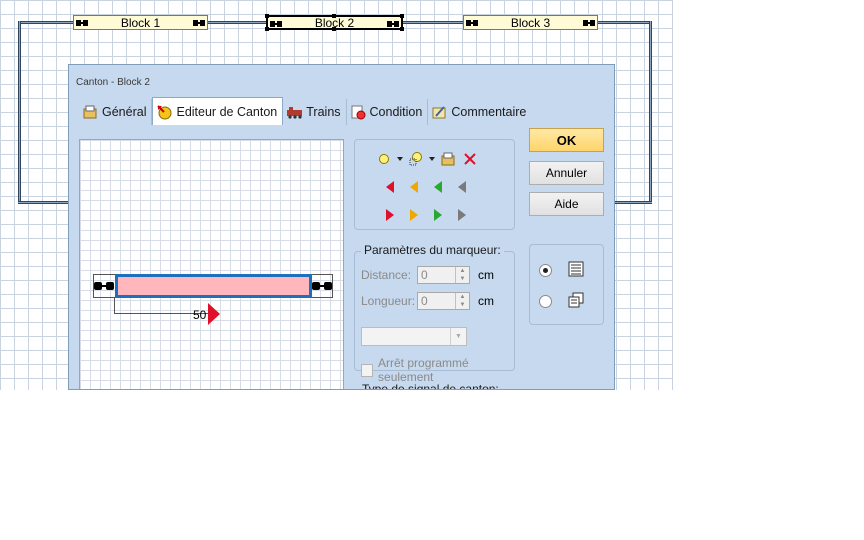 This screenshot has height=540, width=864. I want to click on length-spinner: 0 ▲ ▼, so click(443, 301).